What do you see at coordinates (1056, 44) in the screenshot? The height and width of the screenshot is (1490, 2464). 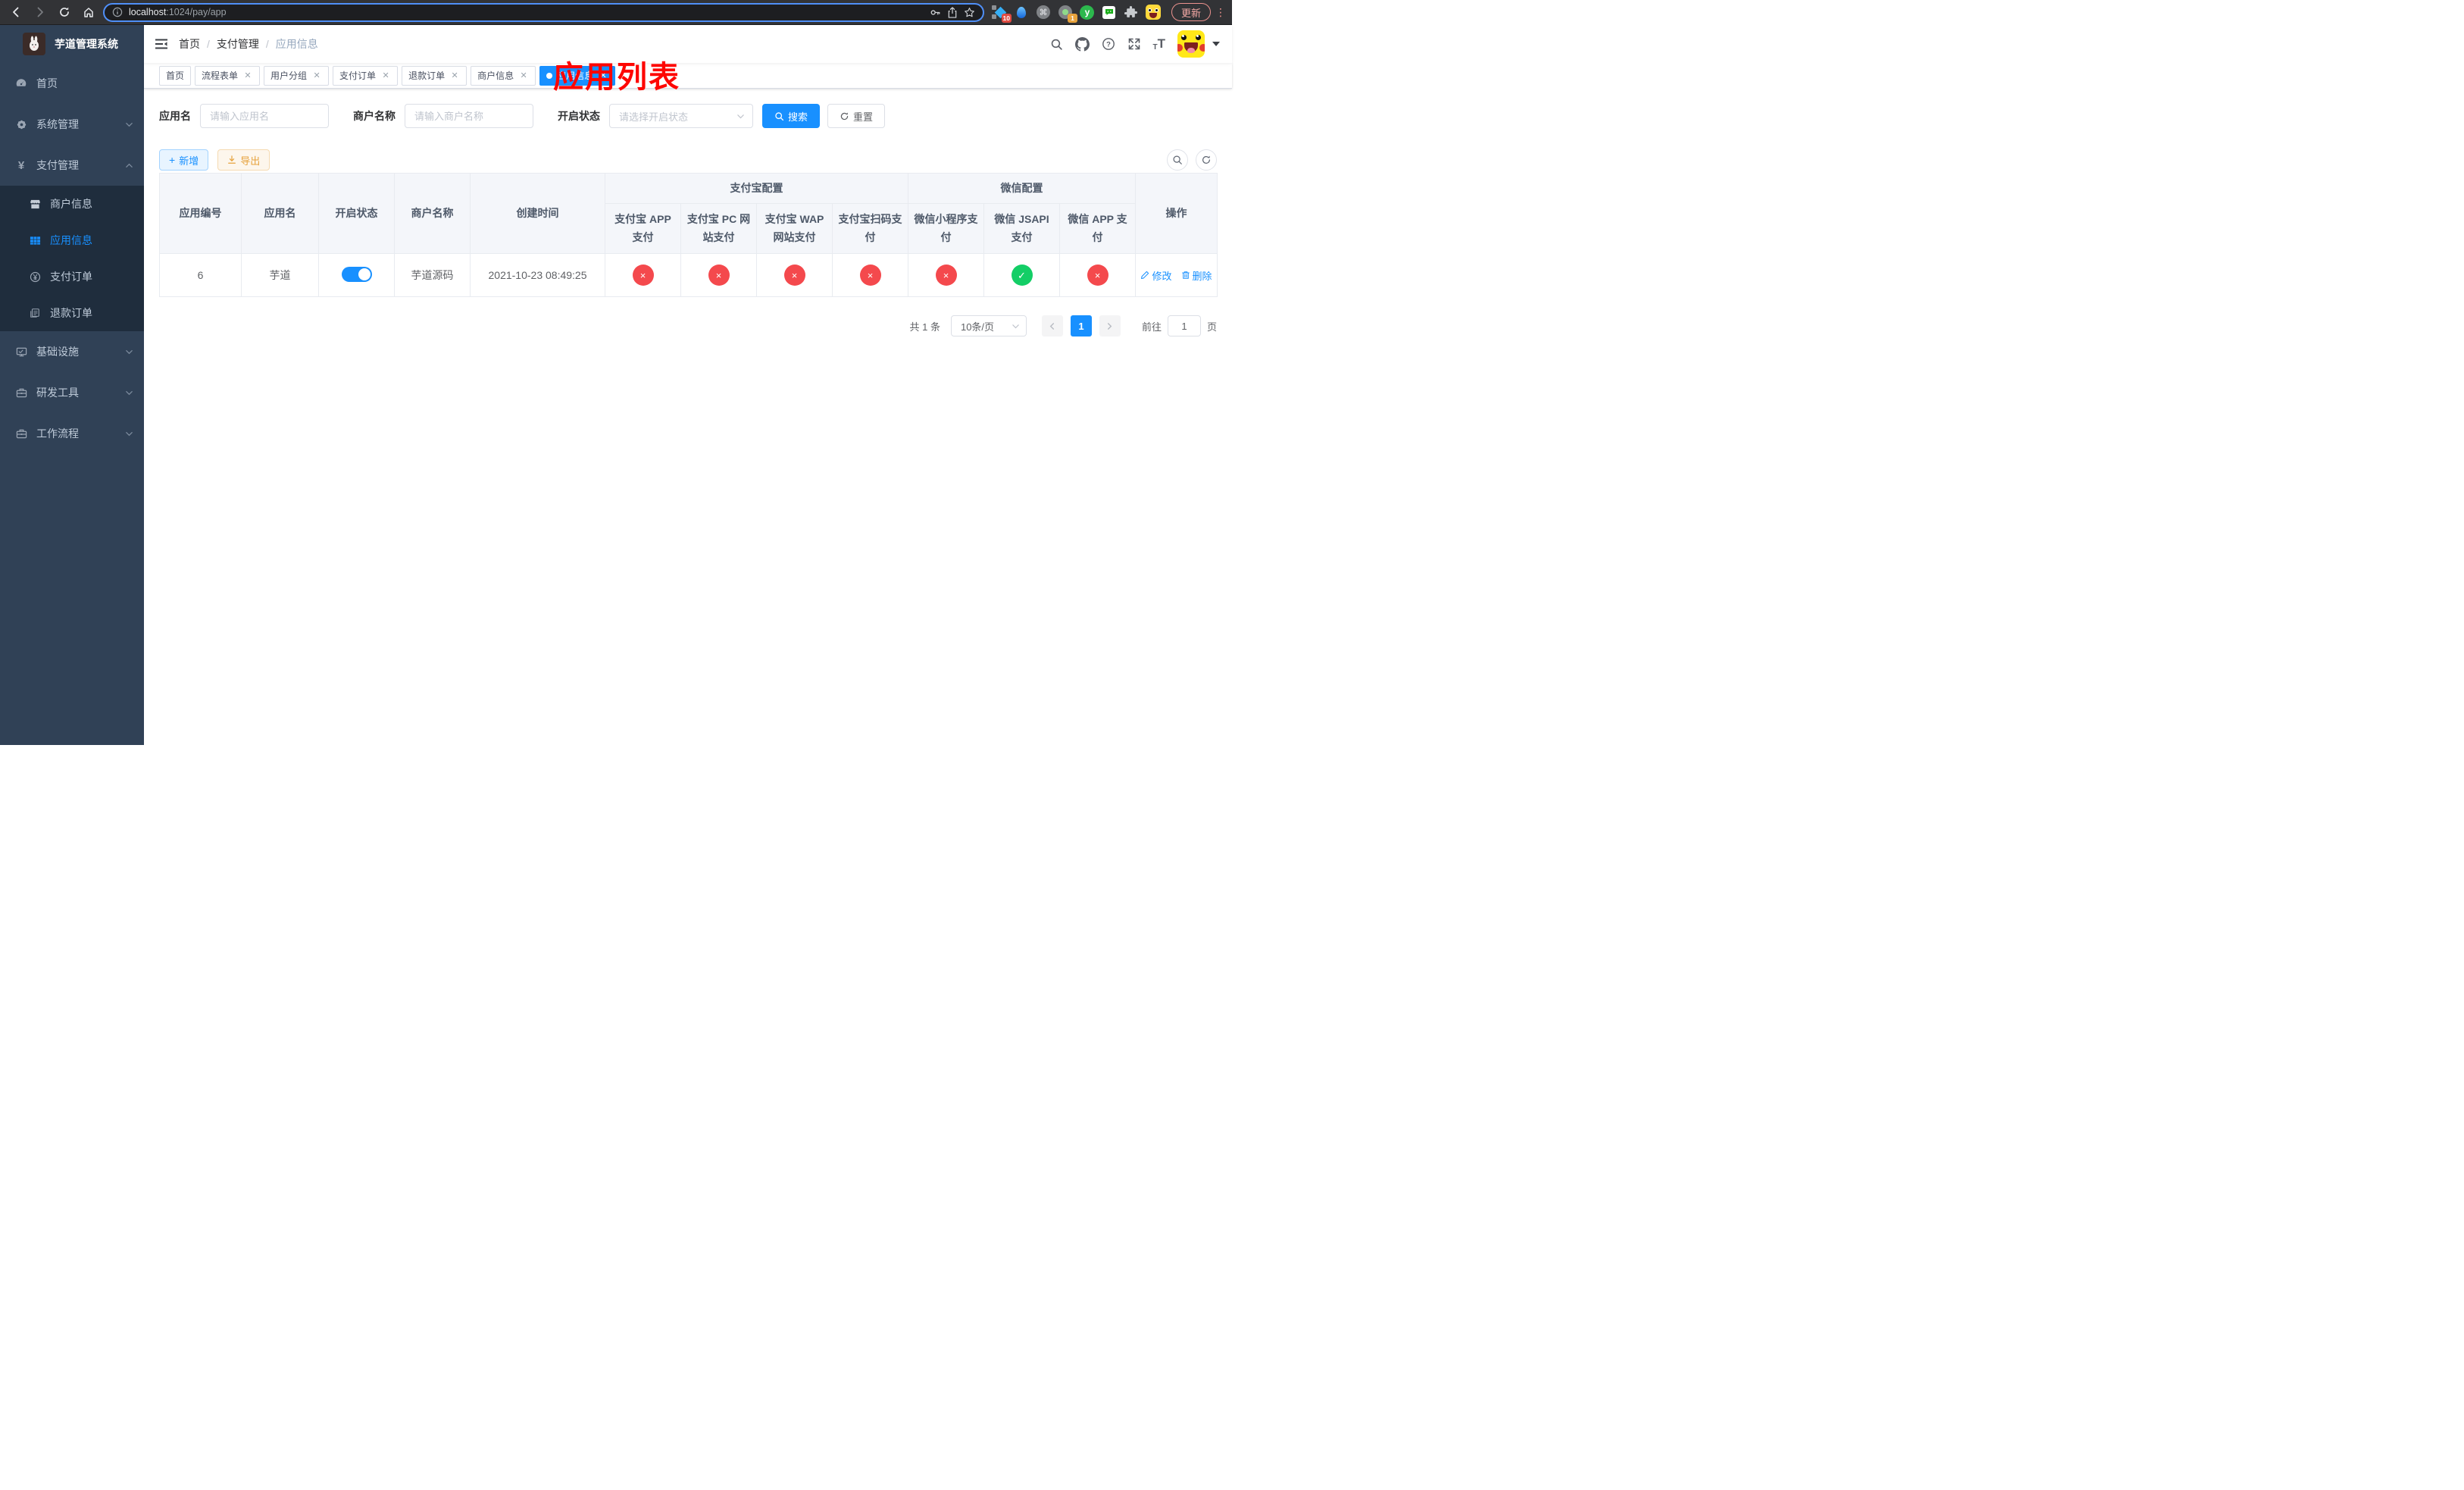 I see `header-search-icon` at bounding box center [1056, 44].